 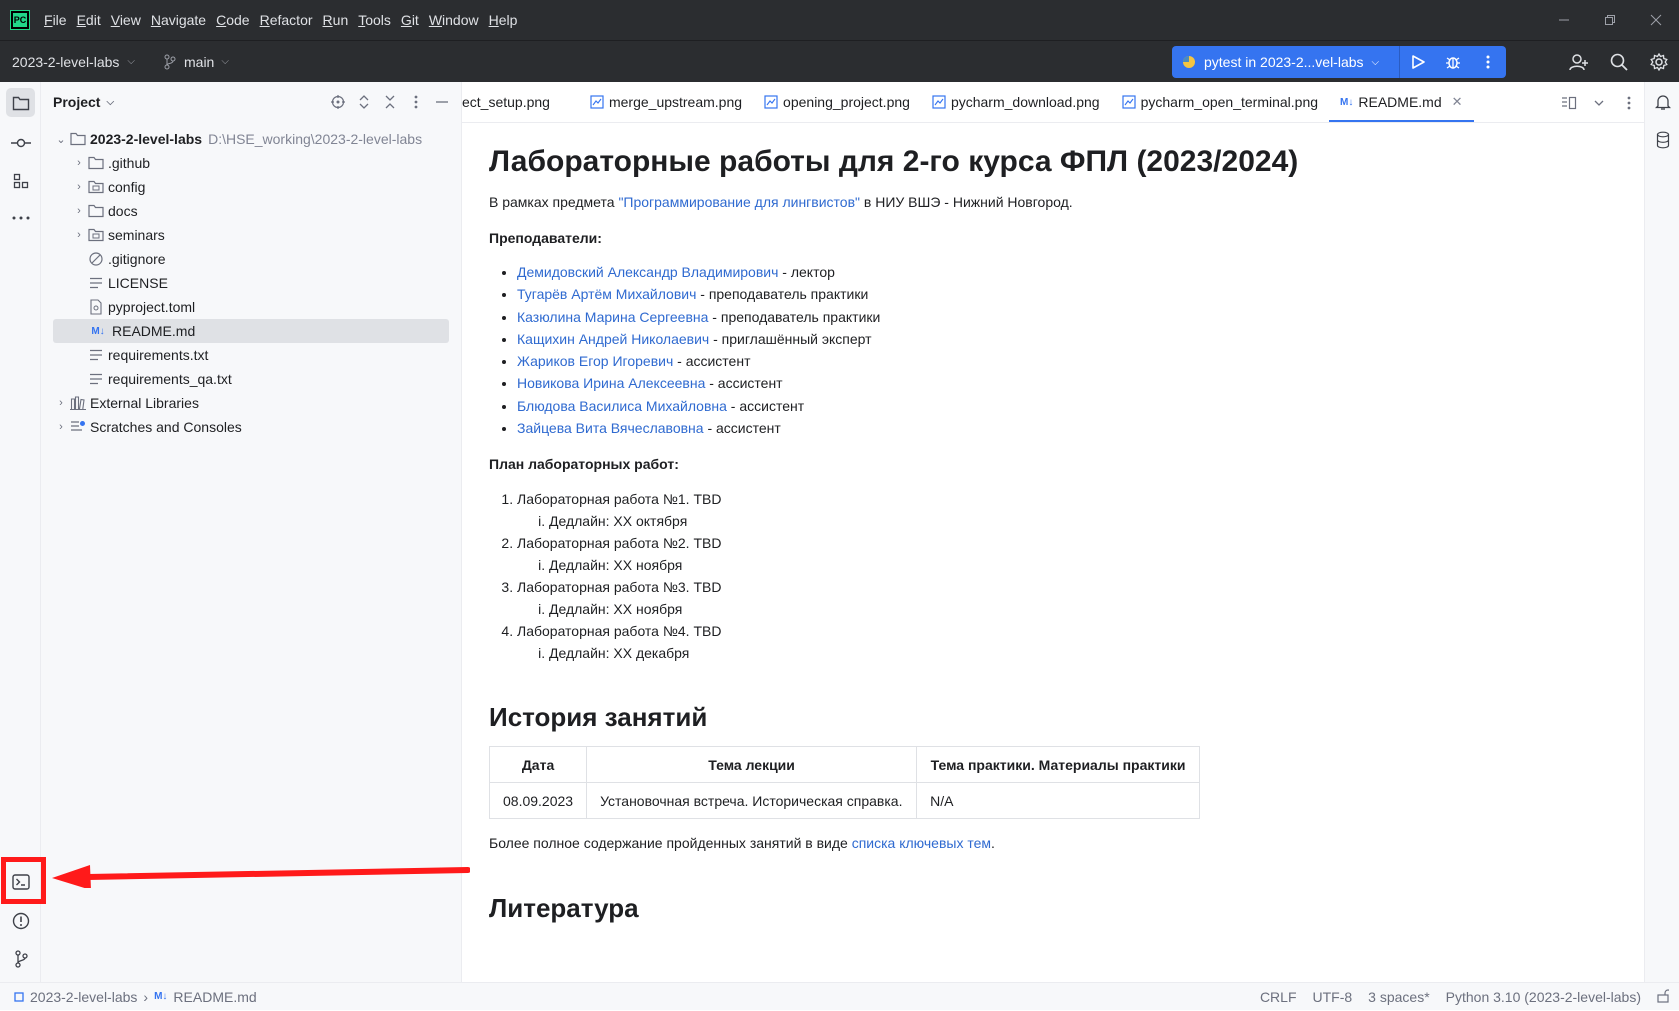 I want to click on table-cell: 08.09.2023, so click(x=538, y=801).